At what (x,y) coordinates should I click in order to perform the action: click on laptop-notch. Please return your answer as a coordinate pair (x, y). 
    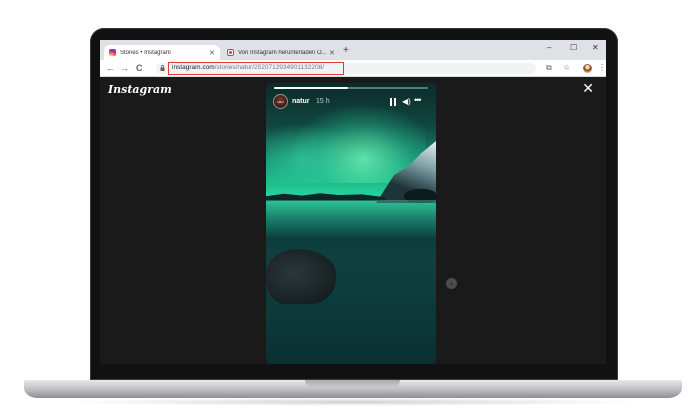
    Looking at the image, I should click on (352, 383).